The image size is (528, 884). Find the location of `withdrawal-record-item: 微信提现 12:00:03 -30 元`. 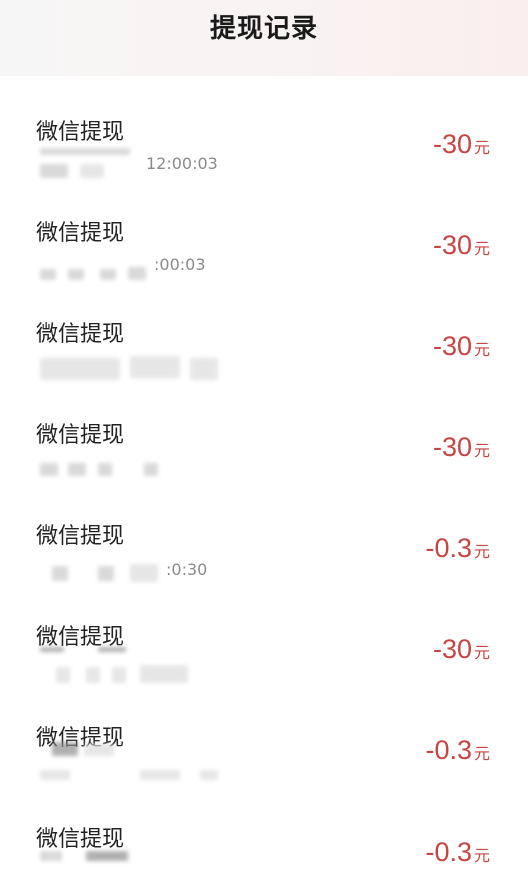

withdrawal-record-item: 微信提现 12:00:03 -30 元 is located at coordinates (264, 127).